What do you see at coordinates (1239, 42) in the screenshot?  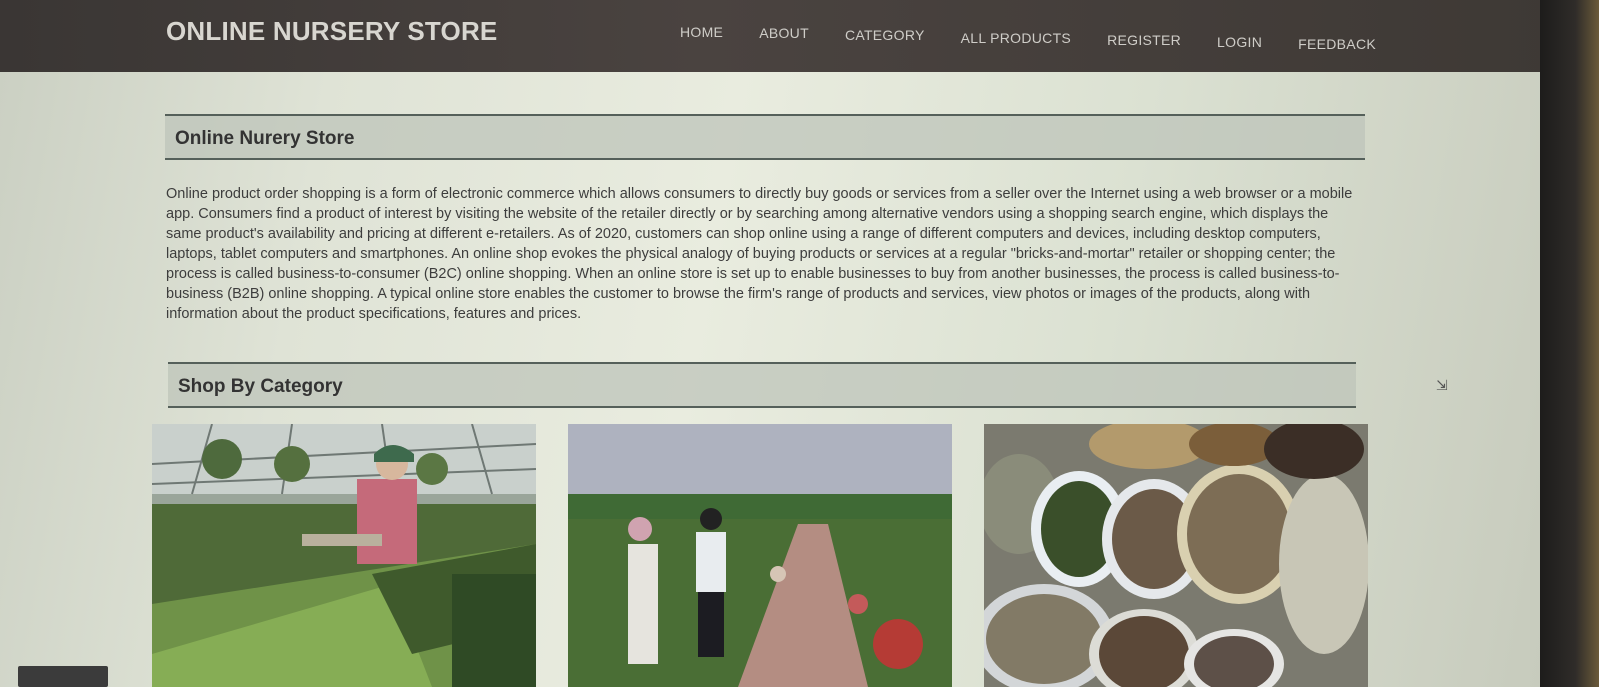 I see `nav-login: LOGIN` at bounding box center [1239, 42].